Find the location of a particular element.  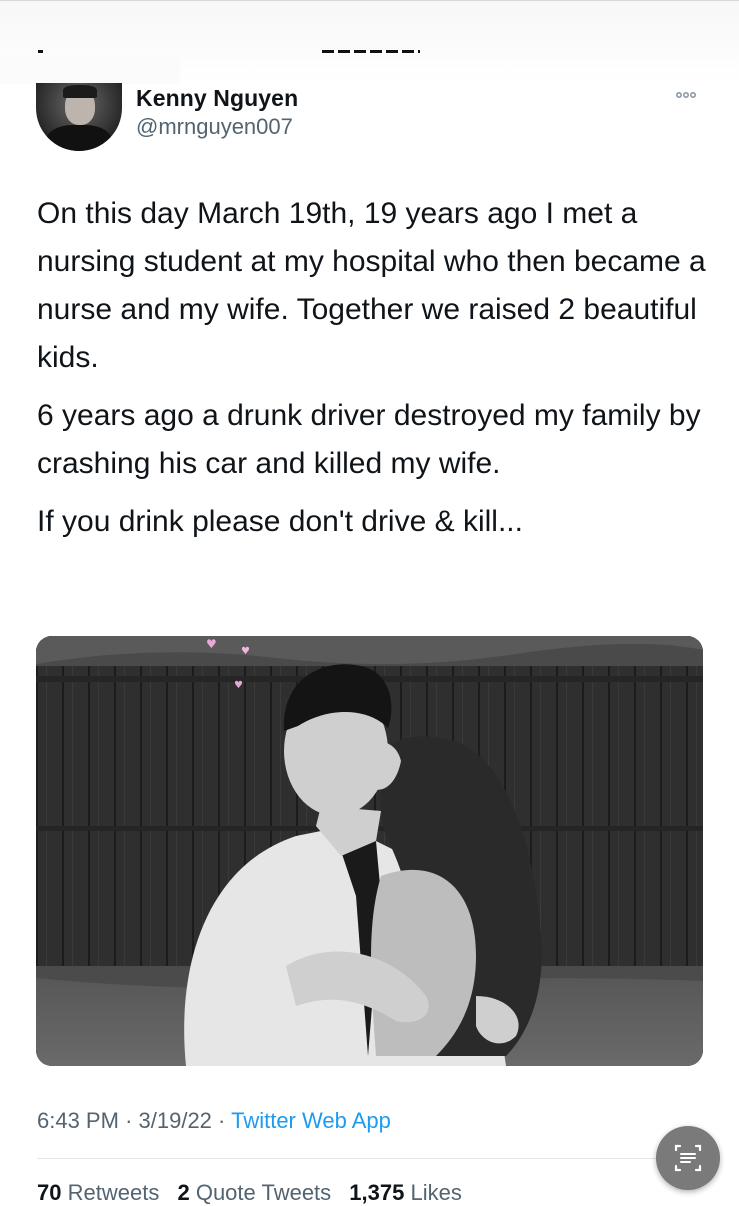

quotes-count: 2 is located at coordinates (183, 1192).